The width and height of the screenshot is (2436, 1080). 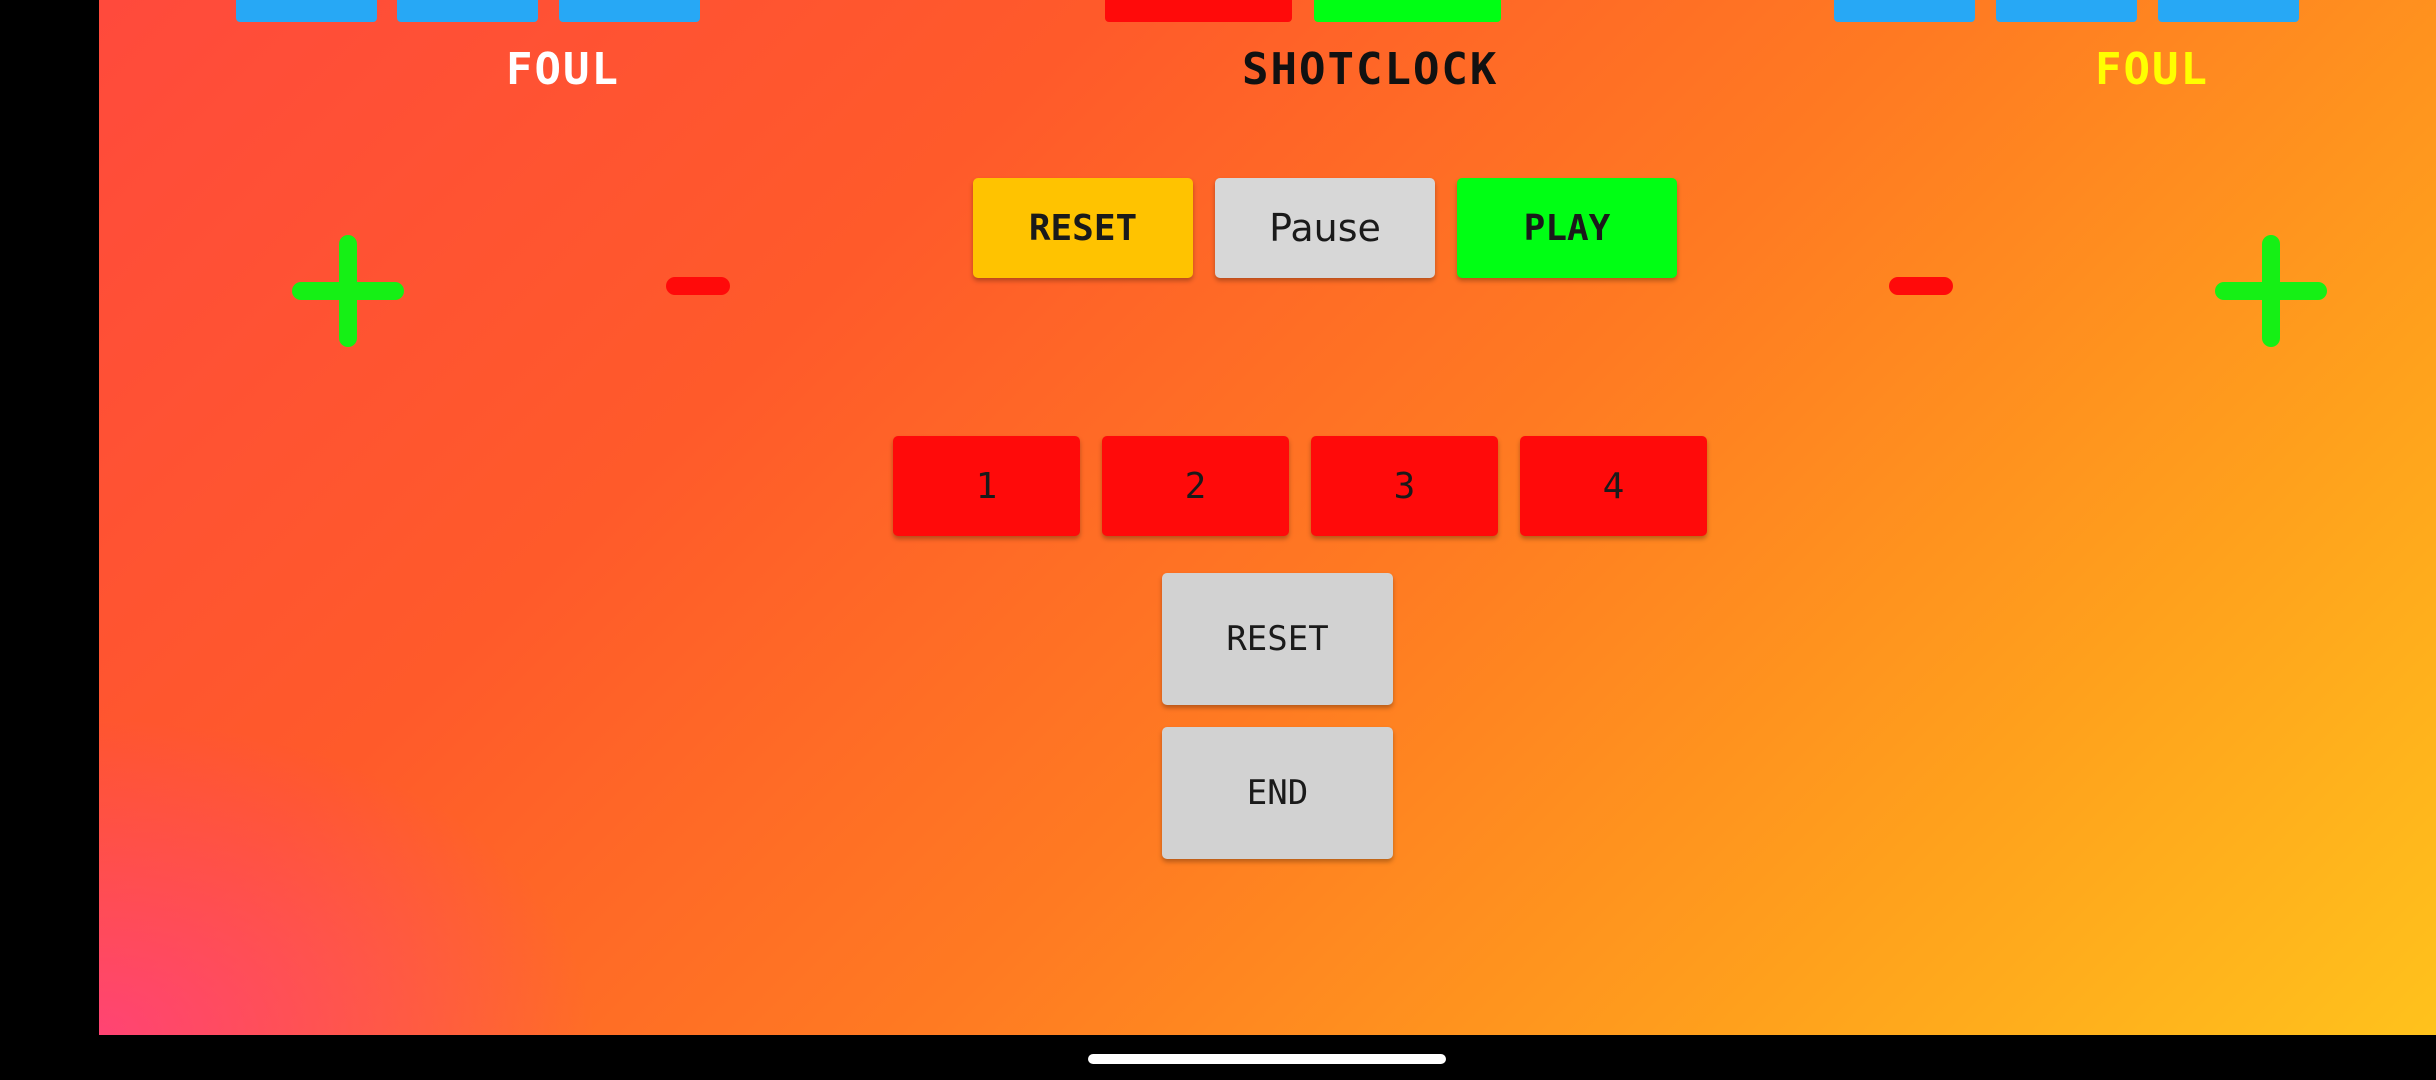 I want to click on period-3-button: 3, so click(x=1404, y=486).